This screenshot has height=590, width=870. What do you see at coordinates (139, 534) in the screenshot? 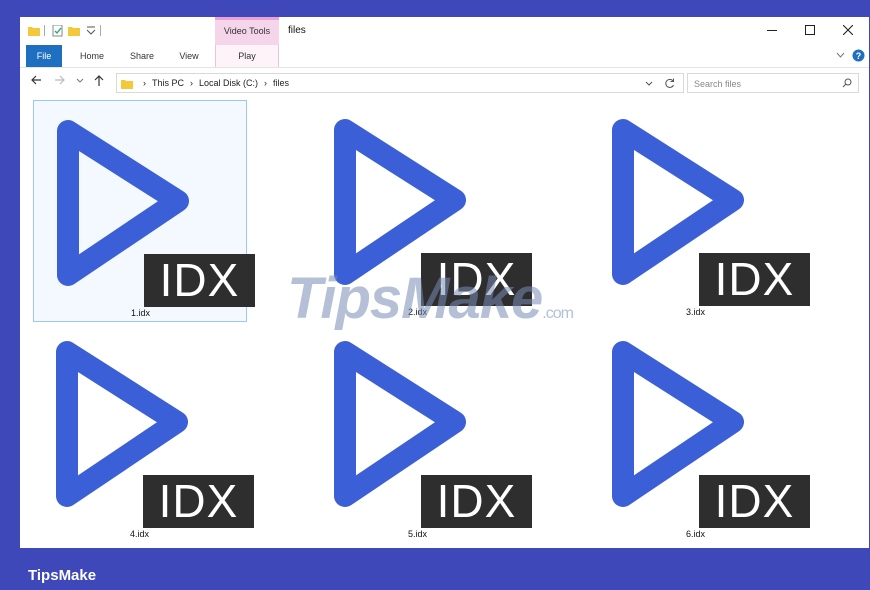
I see `file-name: 4.idx` at bounding box center [139, 534].